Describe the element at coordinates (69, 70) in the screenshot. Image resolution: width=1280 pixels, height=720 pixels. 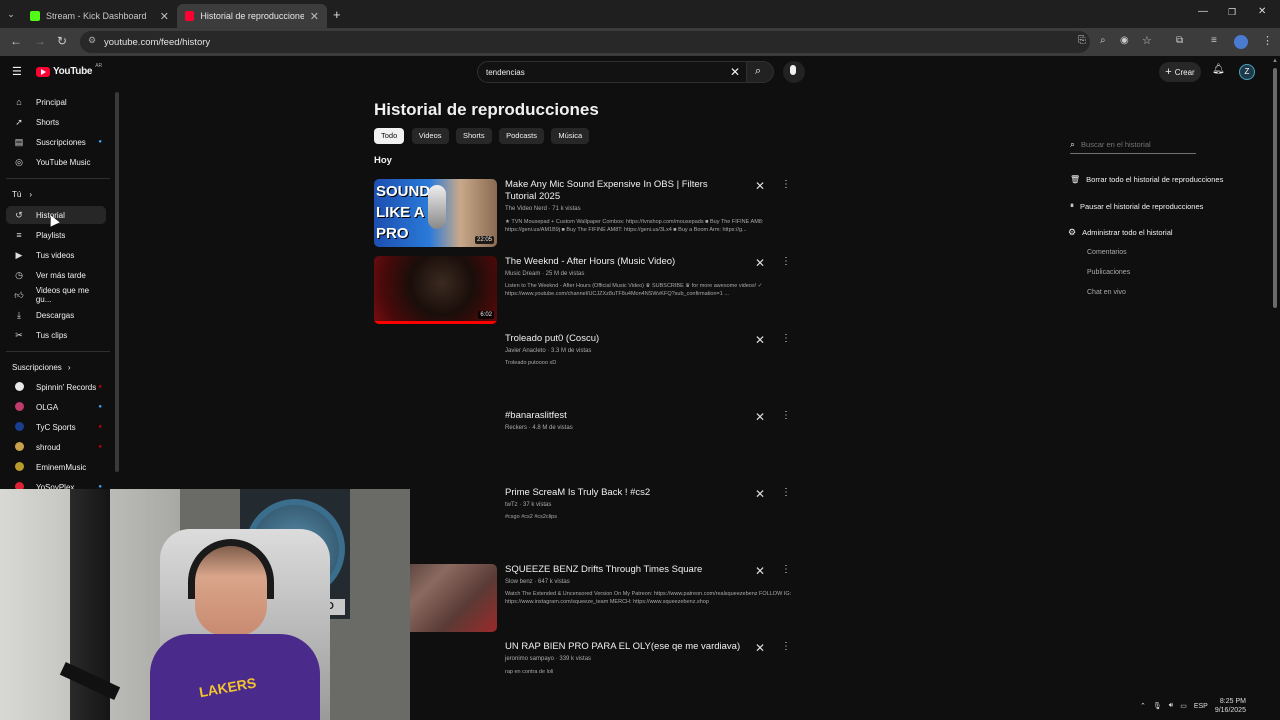
I see `youtube-logo: YouTube AR` at that location.